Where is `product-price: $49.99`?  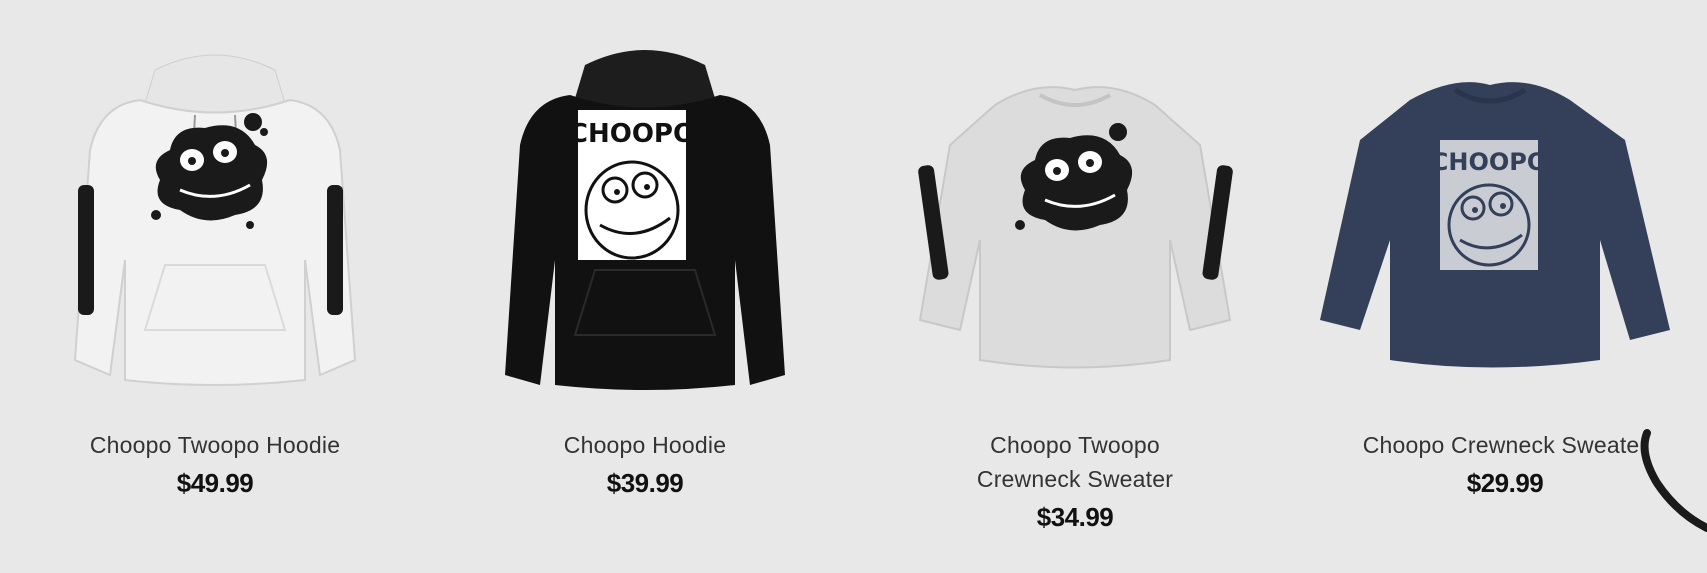 product-price: $49.99 is located at coordinates (215, 483).